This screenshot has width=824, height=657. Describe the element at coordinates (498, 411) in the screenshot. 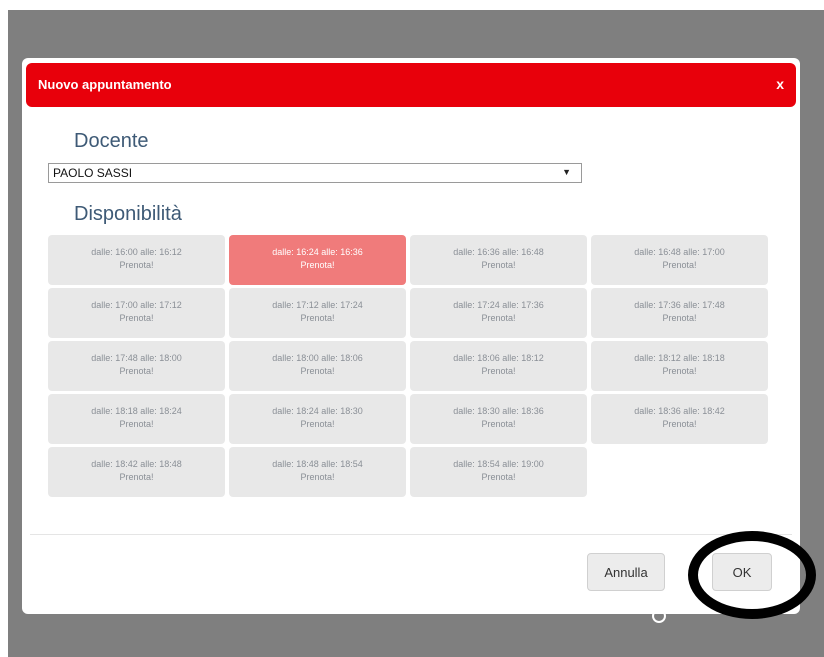

I see `slot-time-range: dalle: 18:30 alle: 18:36` at that location.